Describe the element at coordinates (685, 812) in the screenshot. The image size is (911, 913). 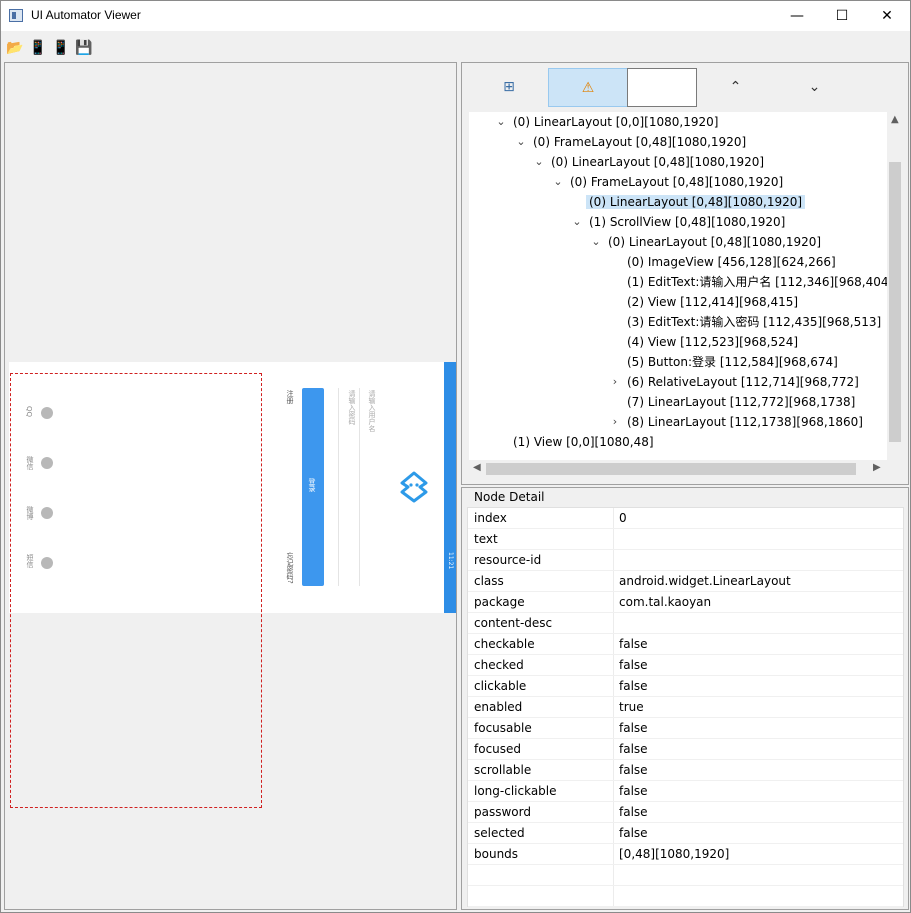
I see `detail-row: password false` at that location.